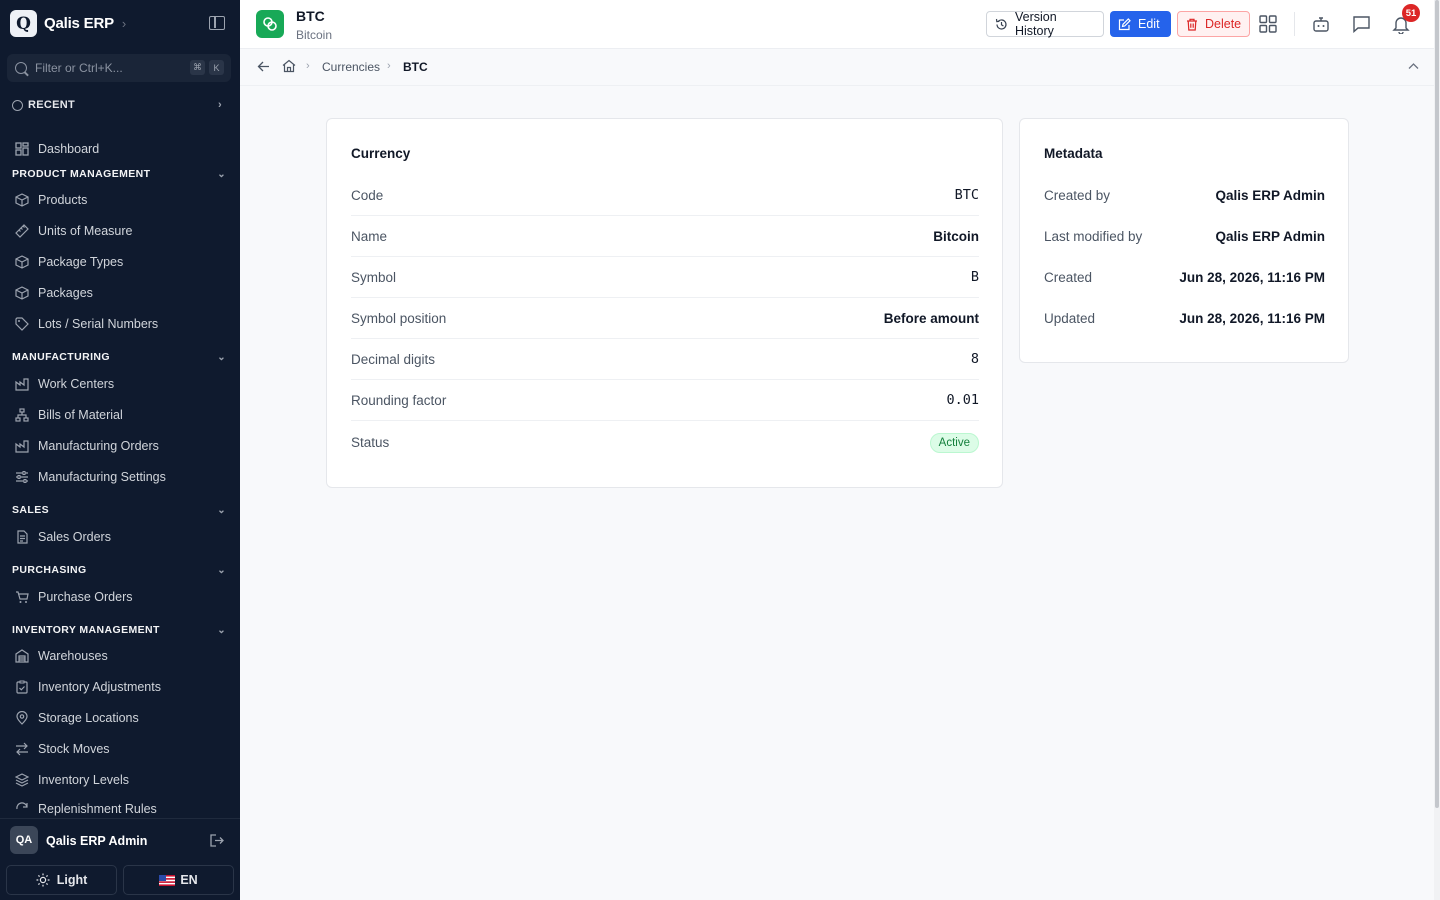 Image resolution: width=1440 pixels, height=900 pixels. I want to click on chat-icon, so click(1361, 24).